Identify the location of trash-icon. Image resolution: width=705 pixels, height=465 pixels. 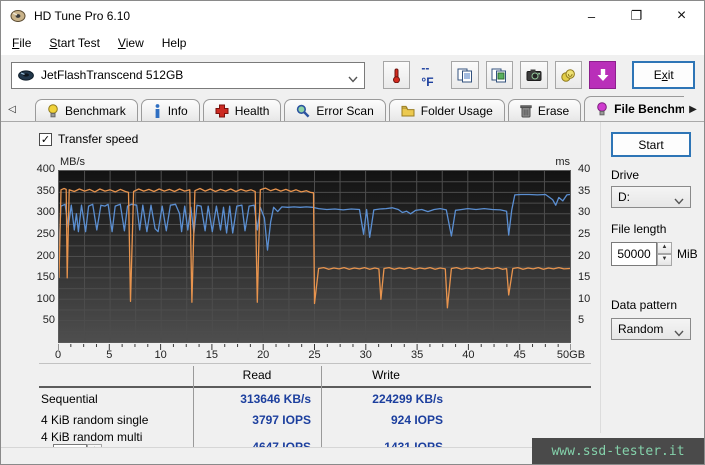
(526, 111).